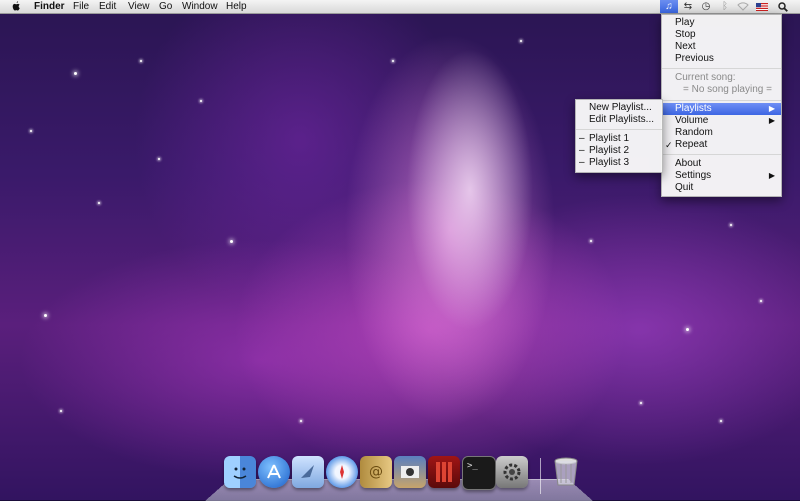 The height and width of the screenshot is (501, 800). What do you see at coordinates (721, 59) in the screenshot?
I see `menu-item-previous: Previous` at bounding box center [721, 59].